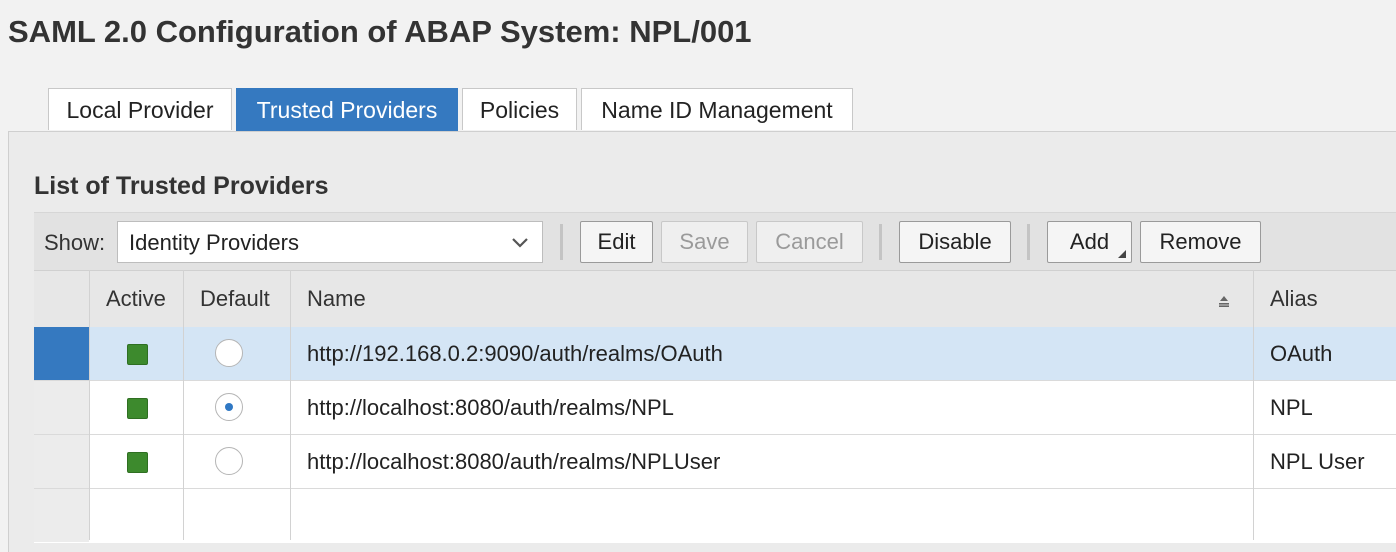 The height and width of the screenshot is (552, 1396). What do you see at coordinates (809, 242) in the screenshot?
I see `cancel-button: Cancel` at bounding box center [809, 242].